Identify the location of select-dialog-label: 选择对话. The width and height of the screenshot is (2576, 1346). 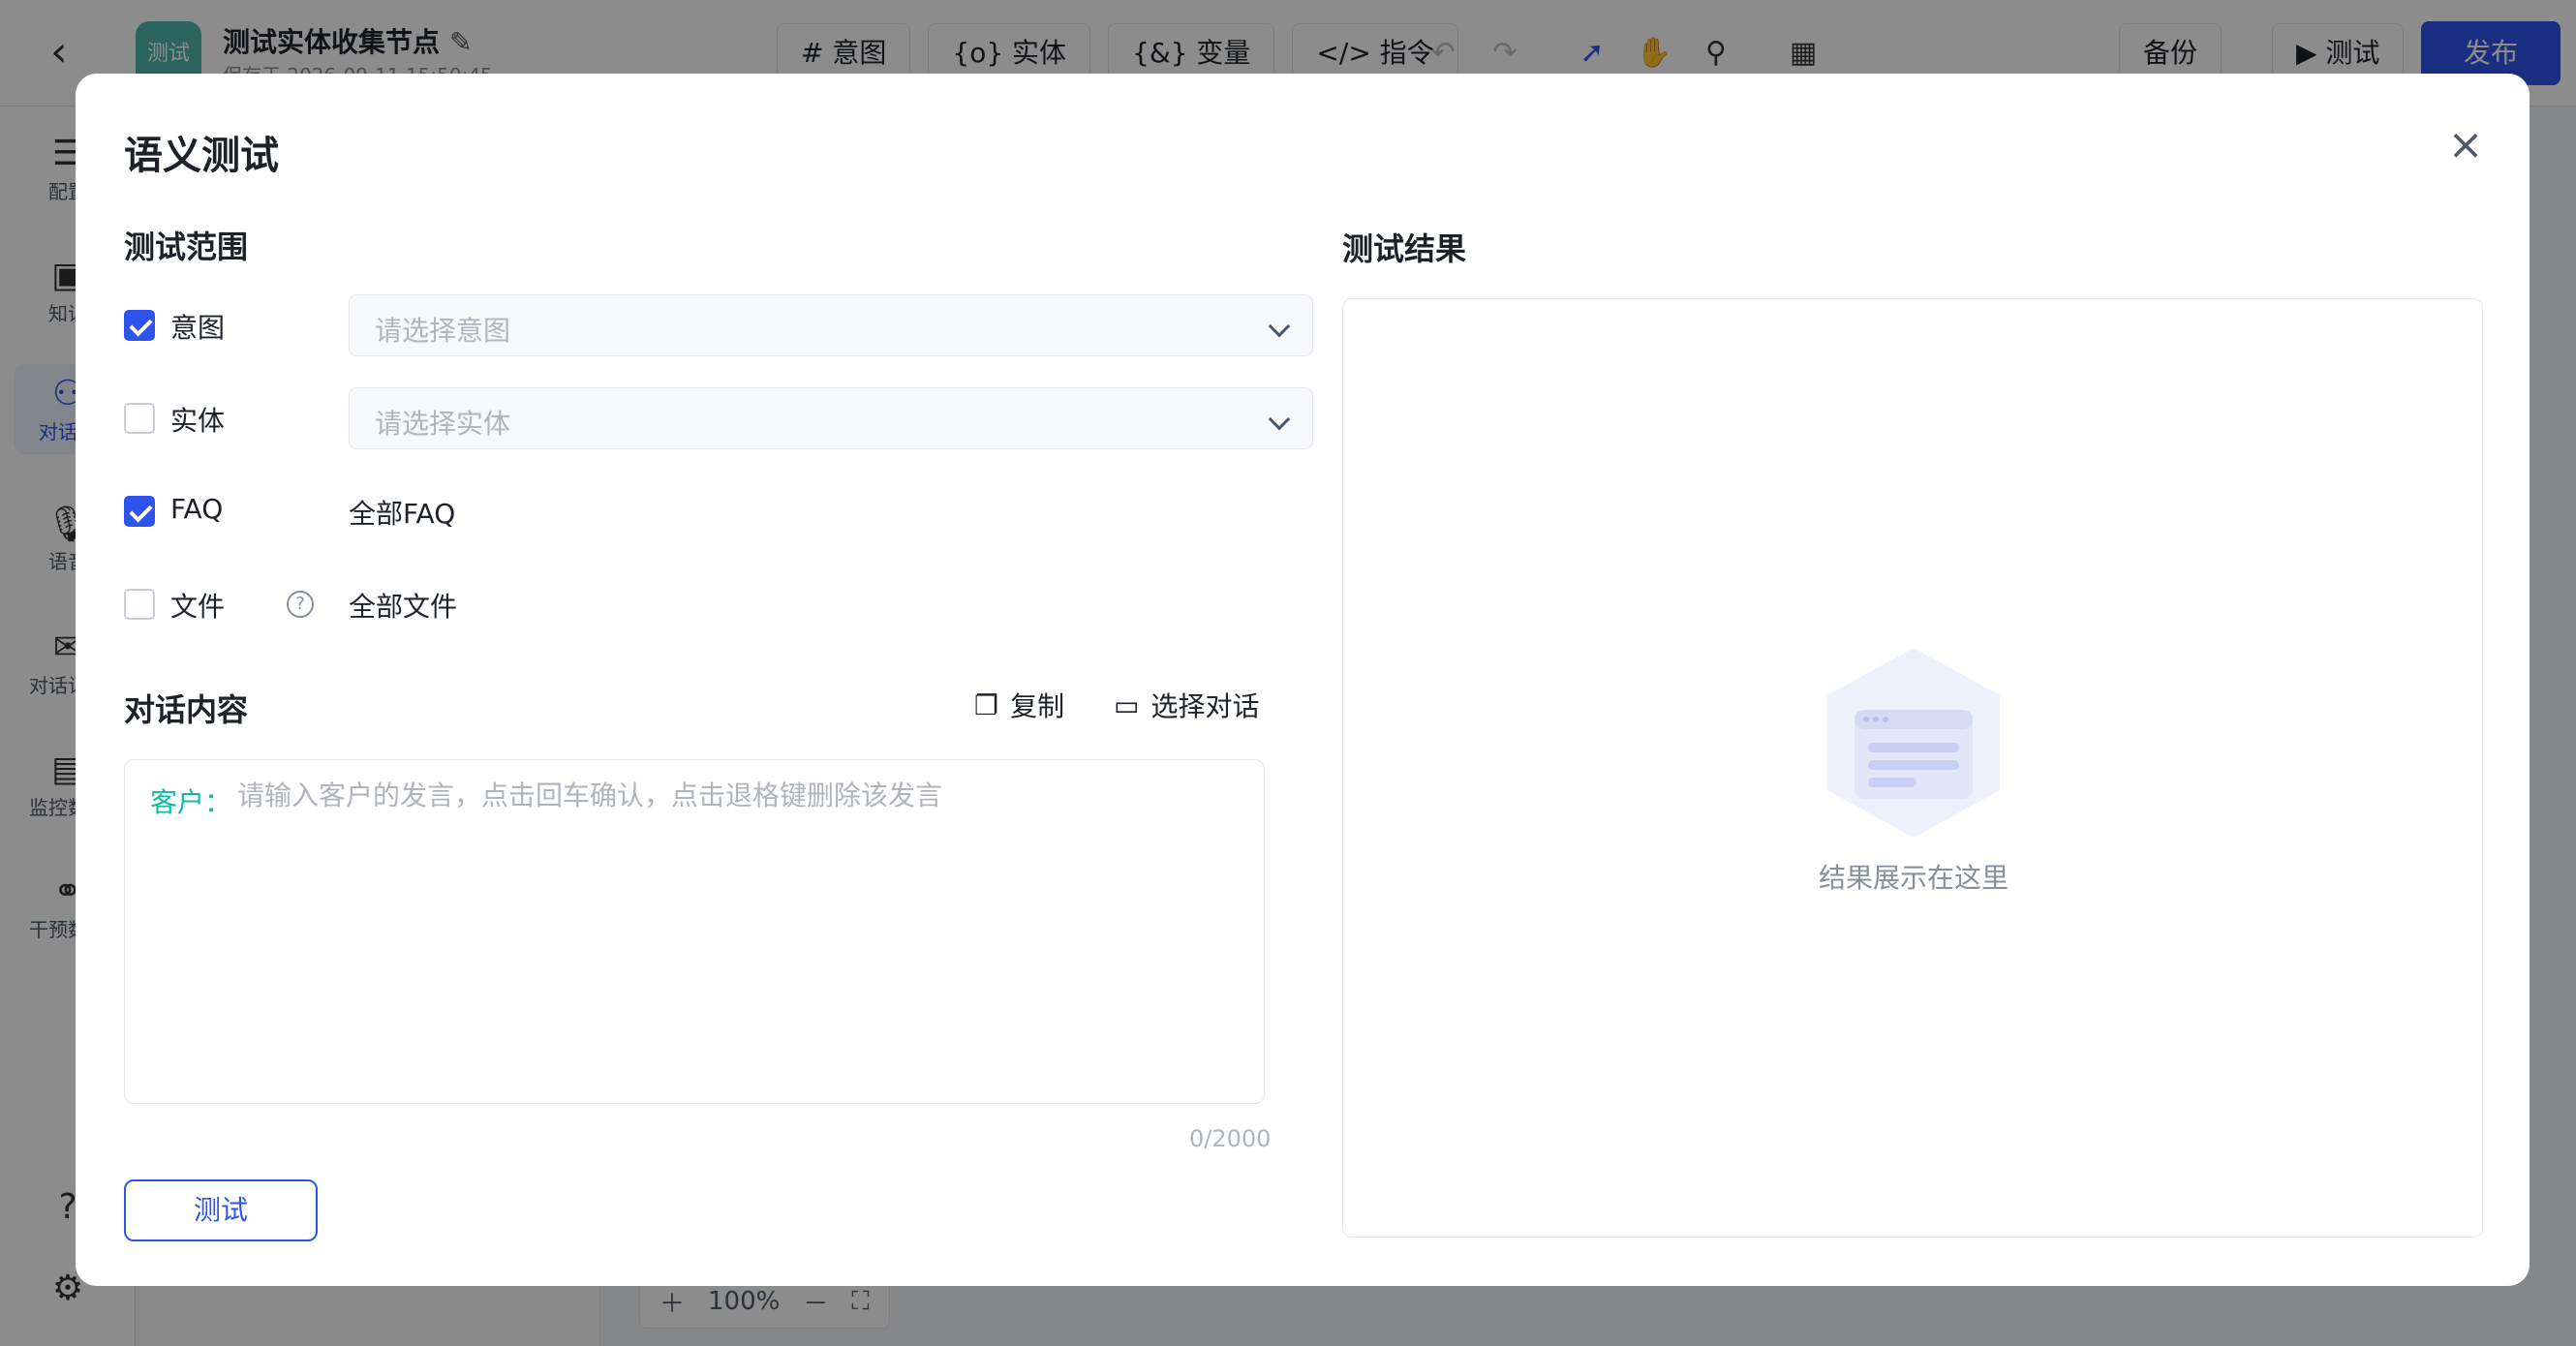
(1205, 706).